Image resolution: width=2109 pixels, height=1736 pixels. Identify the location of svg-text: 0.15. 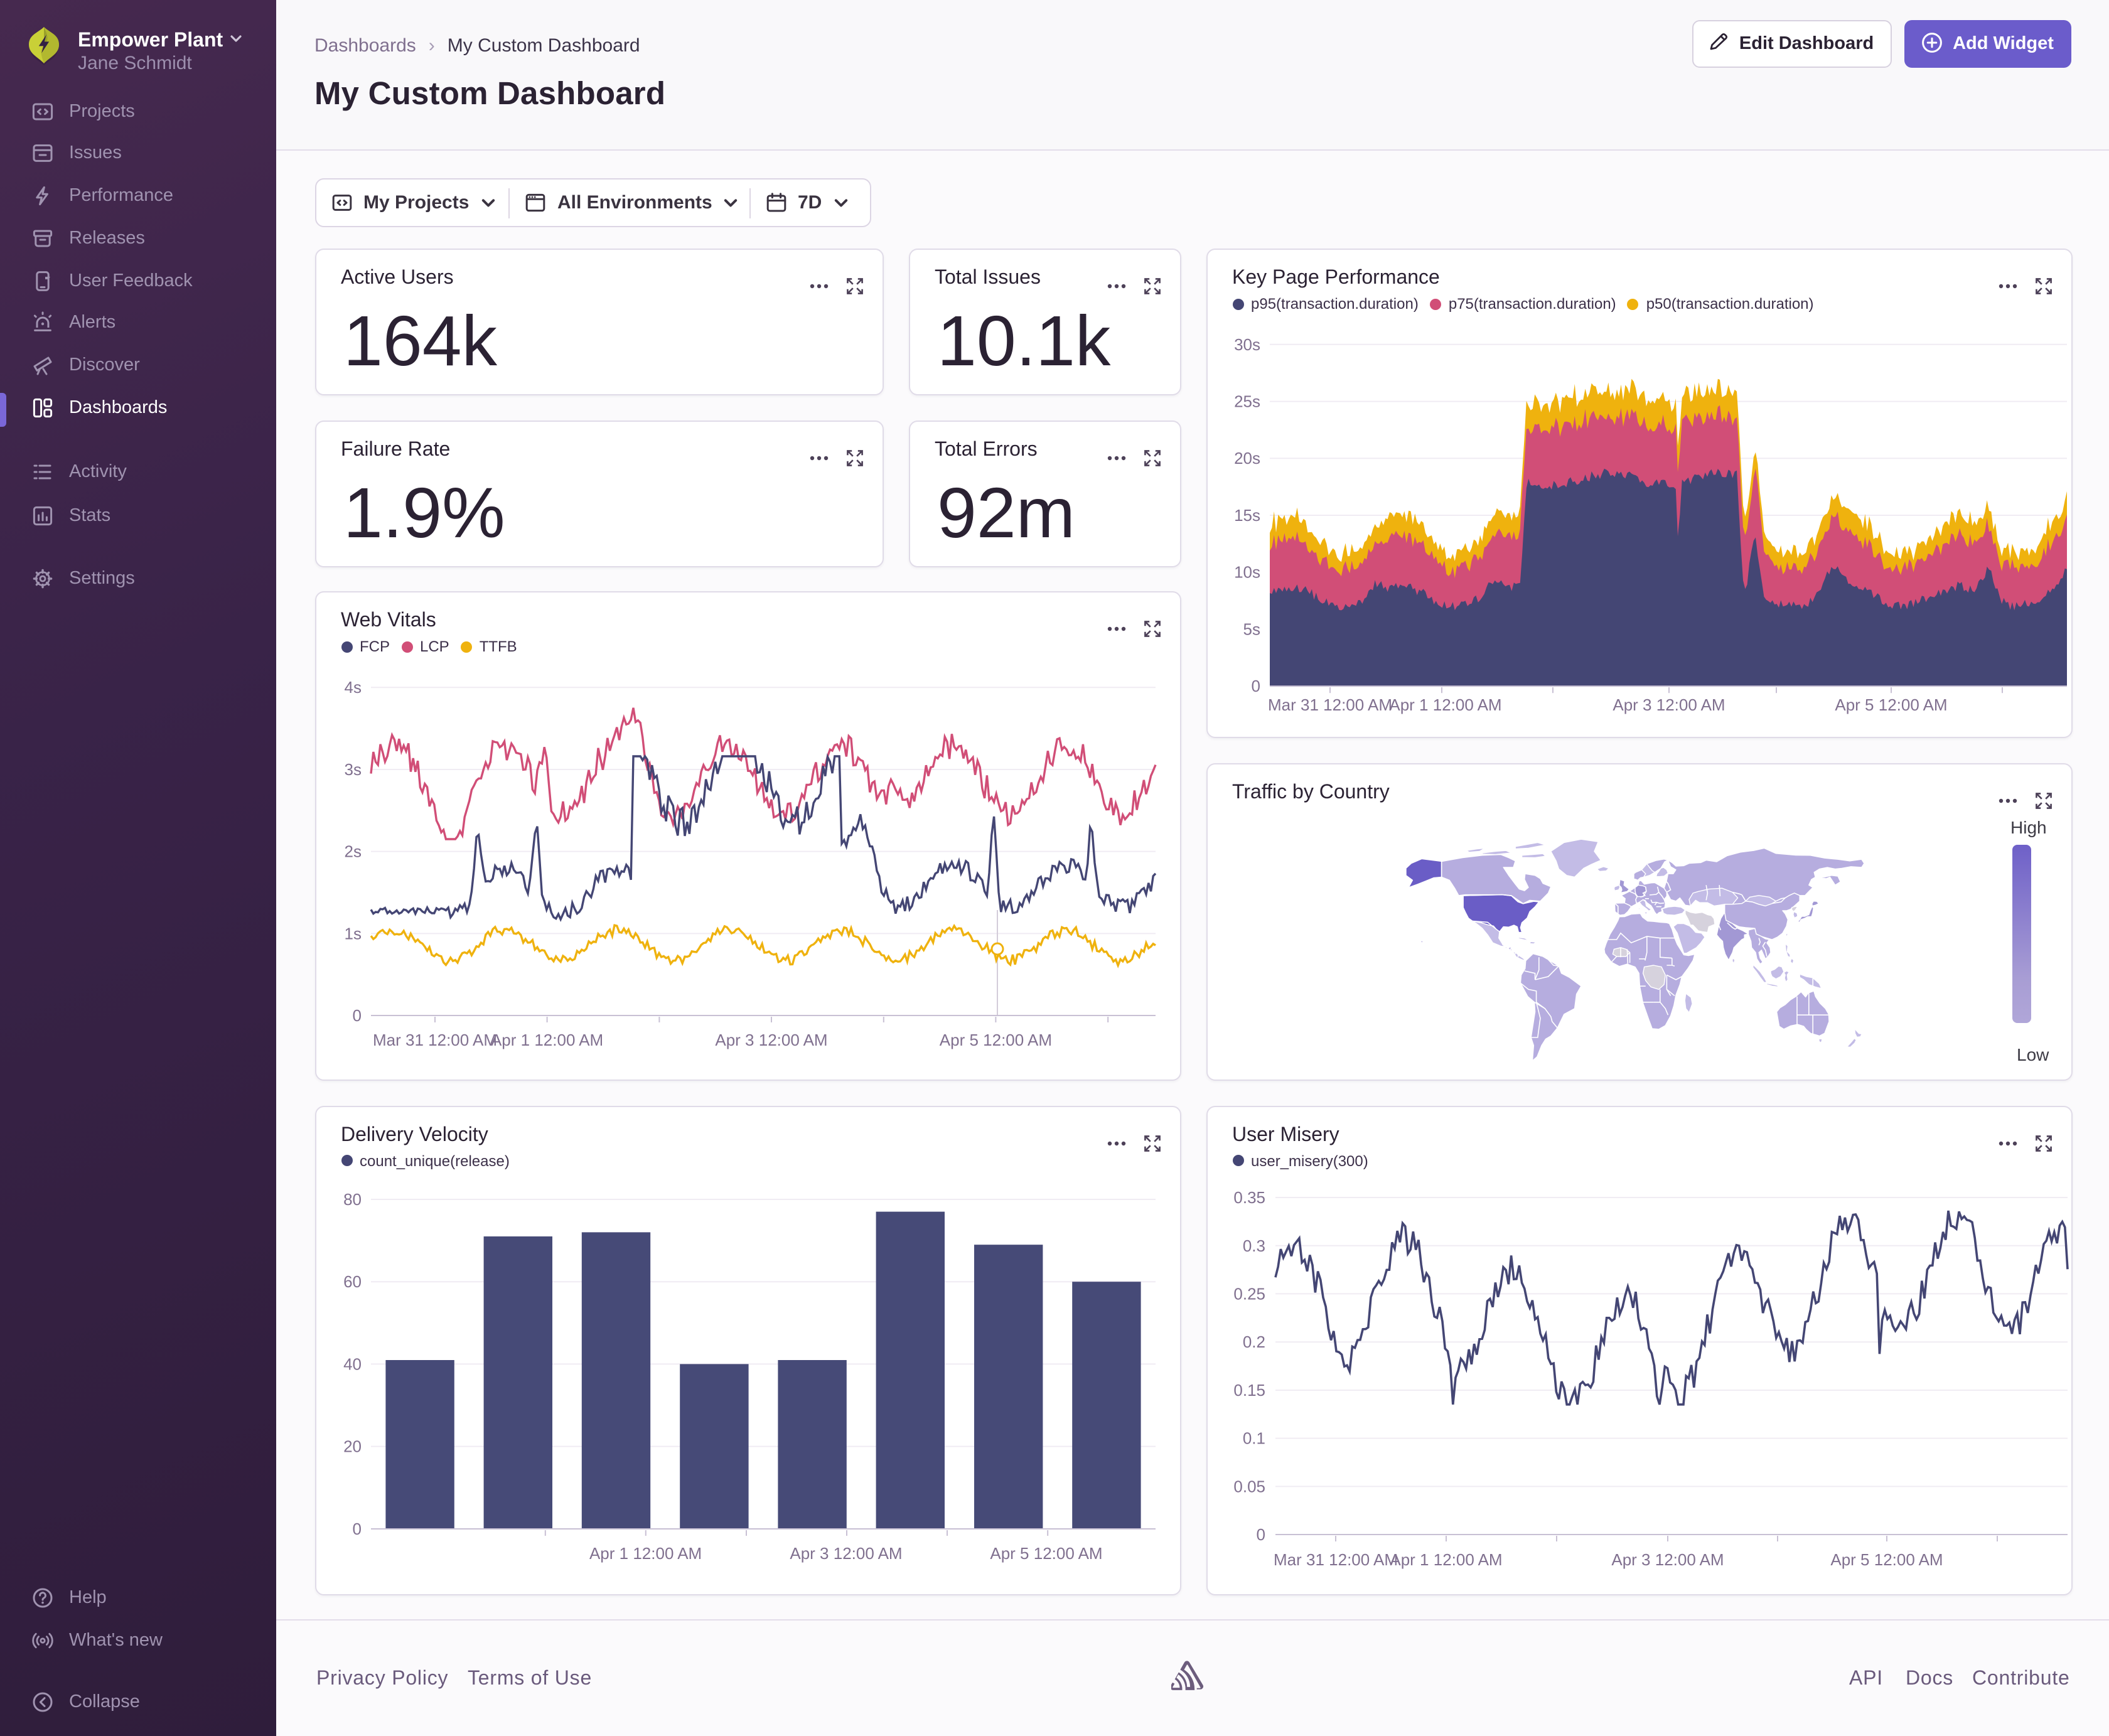
(1249, 1389).